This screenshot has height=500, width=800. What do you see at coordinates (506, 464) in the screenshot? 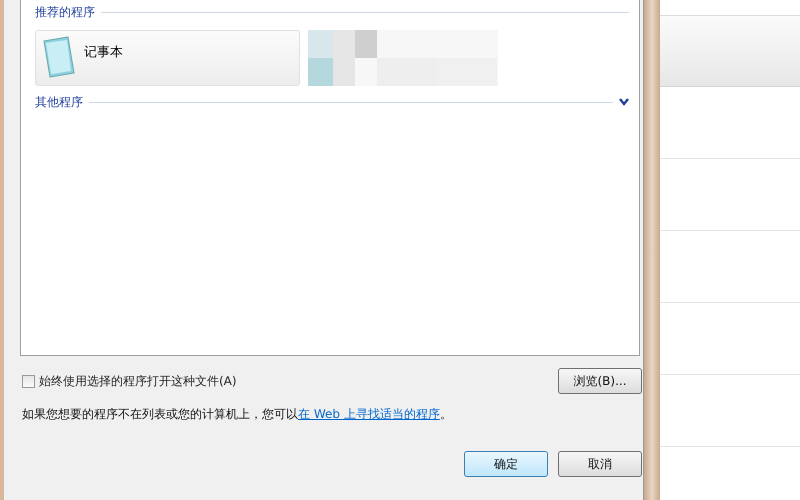
I see `ok-button: 确定` at bounding box center [506, 464].